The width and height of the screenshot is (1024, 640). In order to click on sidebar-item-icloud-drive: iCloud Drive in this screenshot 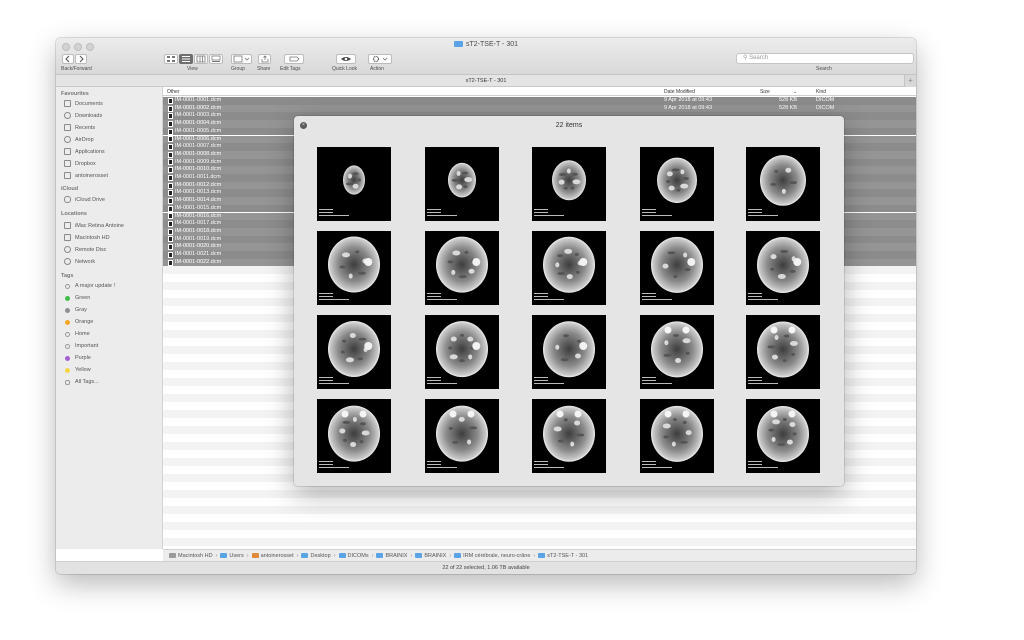, I will do `click(84, 199)`.